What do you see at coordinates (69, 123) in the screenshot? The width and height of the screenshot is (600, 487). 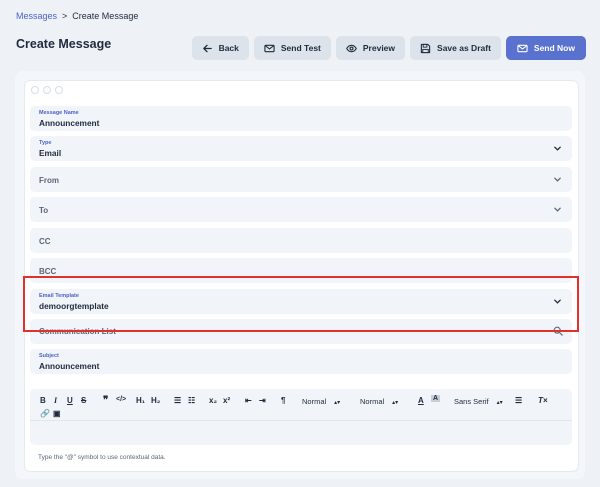 I see `message-name-value: Announcement` at bounding box center [69, 123].